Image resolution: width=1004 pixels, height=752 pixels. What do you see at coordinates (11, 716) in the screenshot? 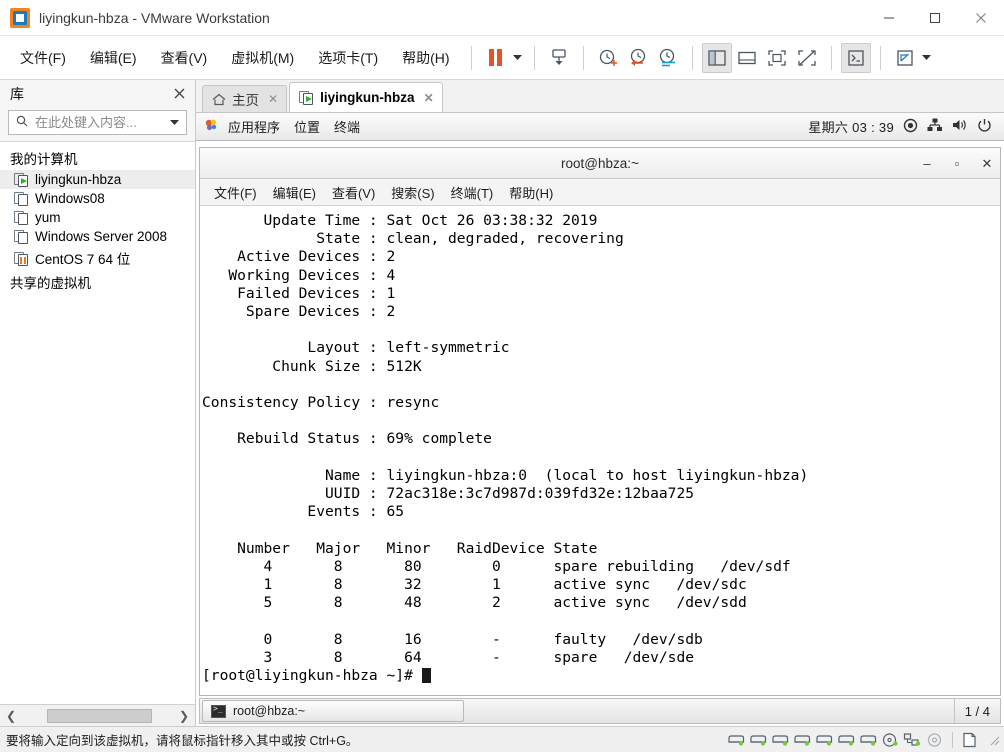
I see `chevron-left-icon: ❮` at bounding box center [11, 716].